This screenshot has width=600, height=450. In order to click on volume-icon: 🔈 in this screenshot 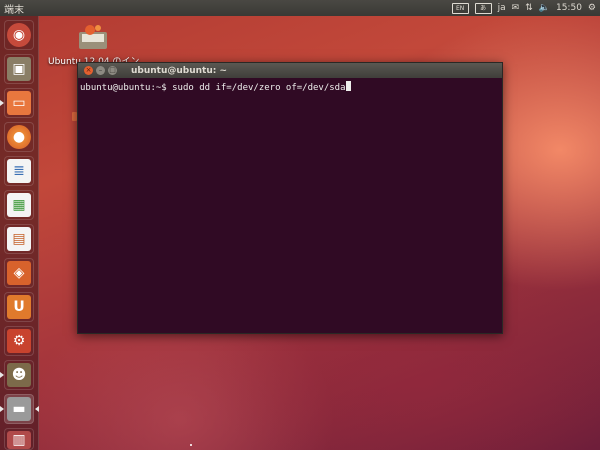, I will do `click(544, 8)`.